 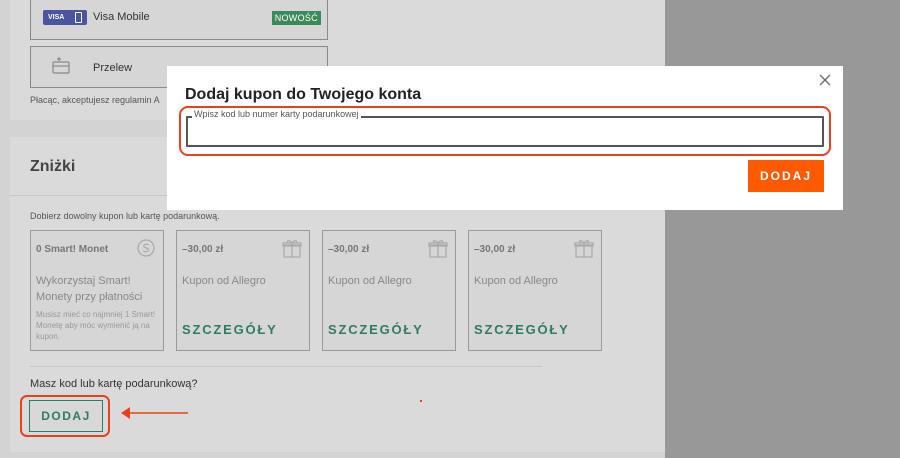 I want to click on transfer-icon, so click(x=61, y=65).